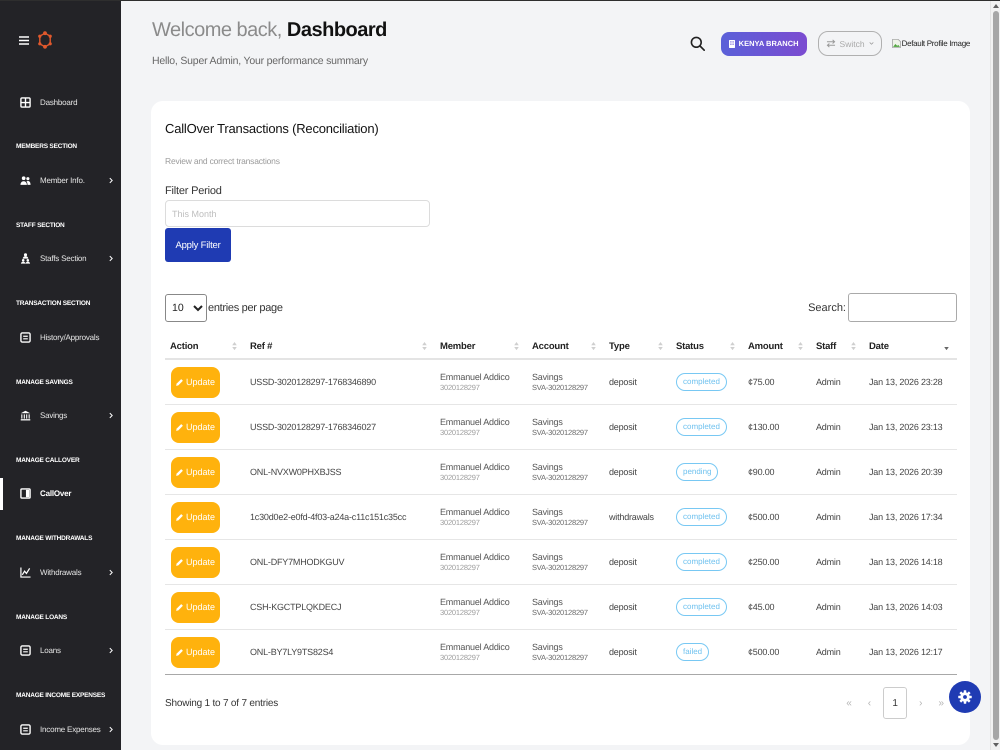 The width and height of the screenshot is (1000, 750). What do you see at coordinates (24, 40) in the screenshot?
I see `menu-icon` at bounding box center [24, 40].